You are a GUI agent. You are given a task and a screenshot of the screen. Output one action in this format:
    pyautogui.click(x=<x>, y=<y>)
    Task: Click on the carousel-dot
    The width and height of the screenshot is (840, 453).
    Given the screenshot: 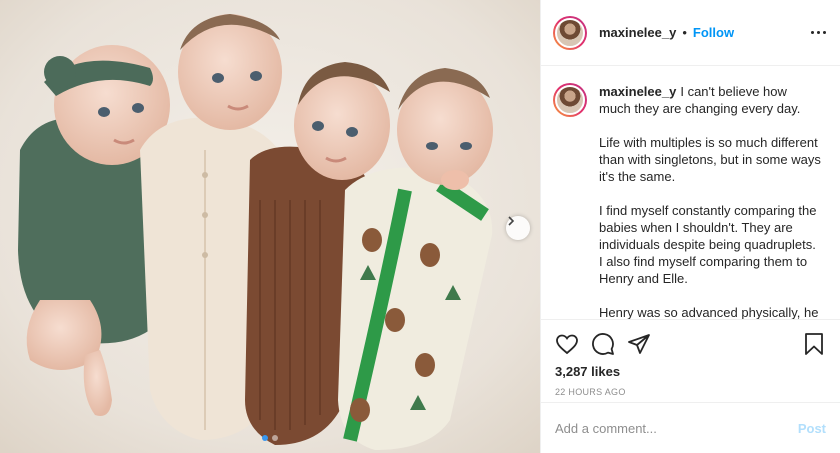 What is the action you would take?
    pyautogui.click(x=275, y=438)
    